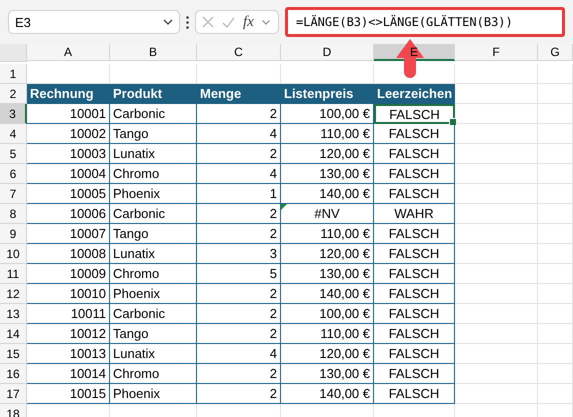  Describe the element at coordinates (13, 154) in the screenshot. I see `row-header: 5` at that location.